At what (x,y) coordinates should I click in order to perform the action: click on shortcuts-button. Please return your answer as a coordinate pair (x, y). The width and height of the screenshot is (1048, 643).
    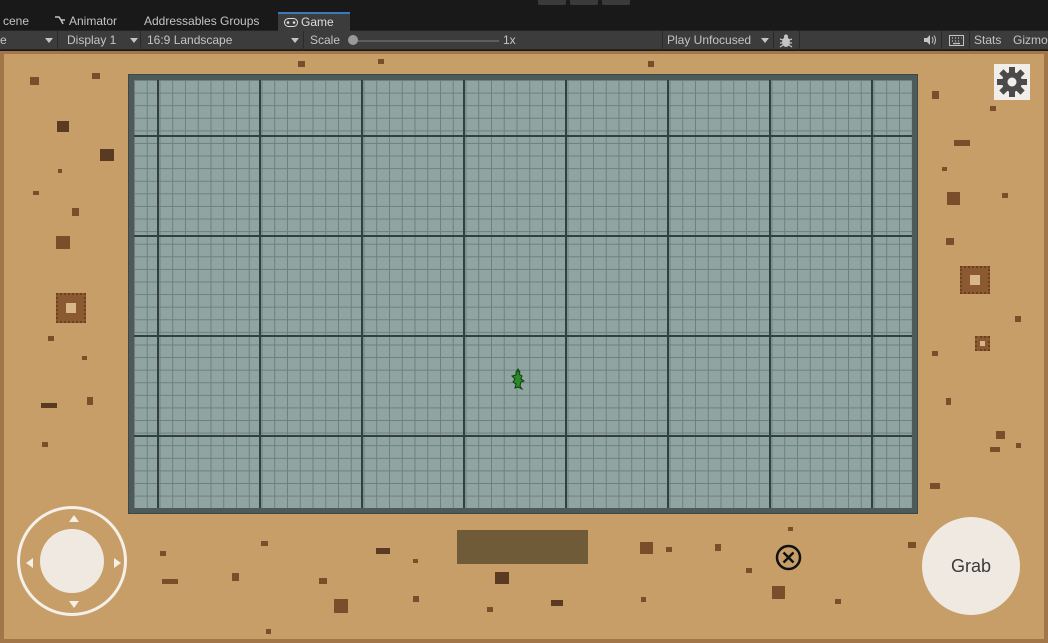
    Looking at the image, I should click on (956, 40).